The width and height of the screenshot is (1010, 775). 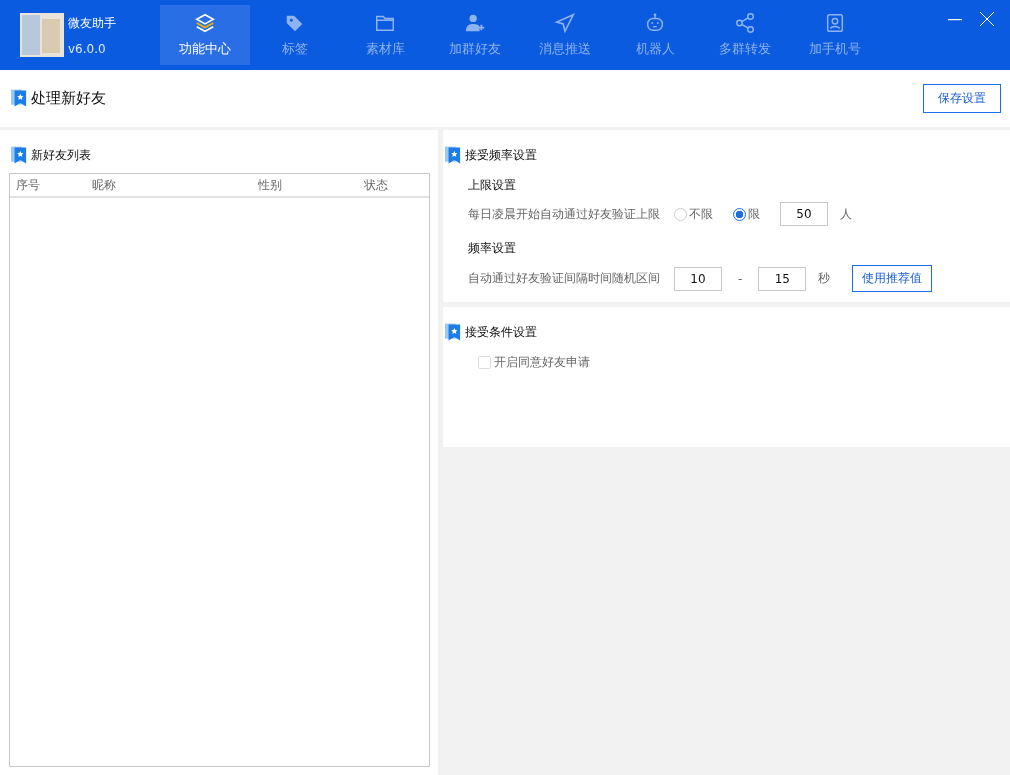 What do you see at coordinates (205, 35) in the screenshot?
I see `nav-tab: 功能中心` at bounding box center [205, 35].